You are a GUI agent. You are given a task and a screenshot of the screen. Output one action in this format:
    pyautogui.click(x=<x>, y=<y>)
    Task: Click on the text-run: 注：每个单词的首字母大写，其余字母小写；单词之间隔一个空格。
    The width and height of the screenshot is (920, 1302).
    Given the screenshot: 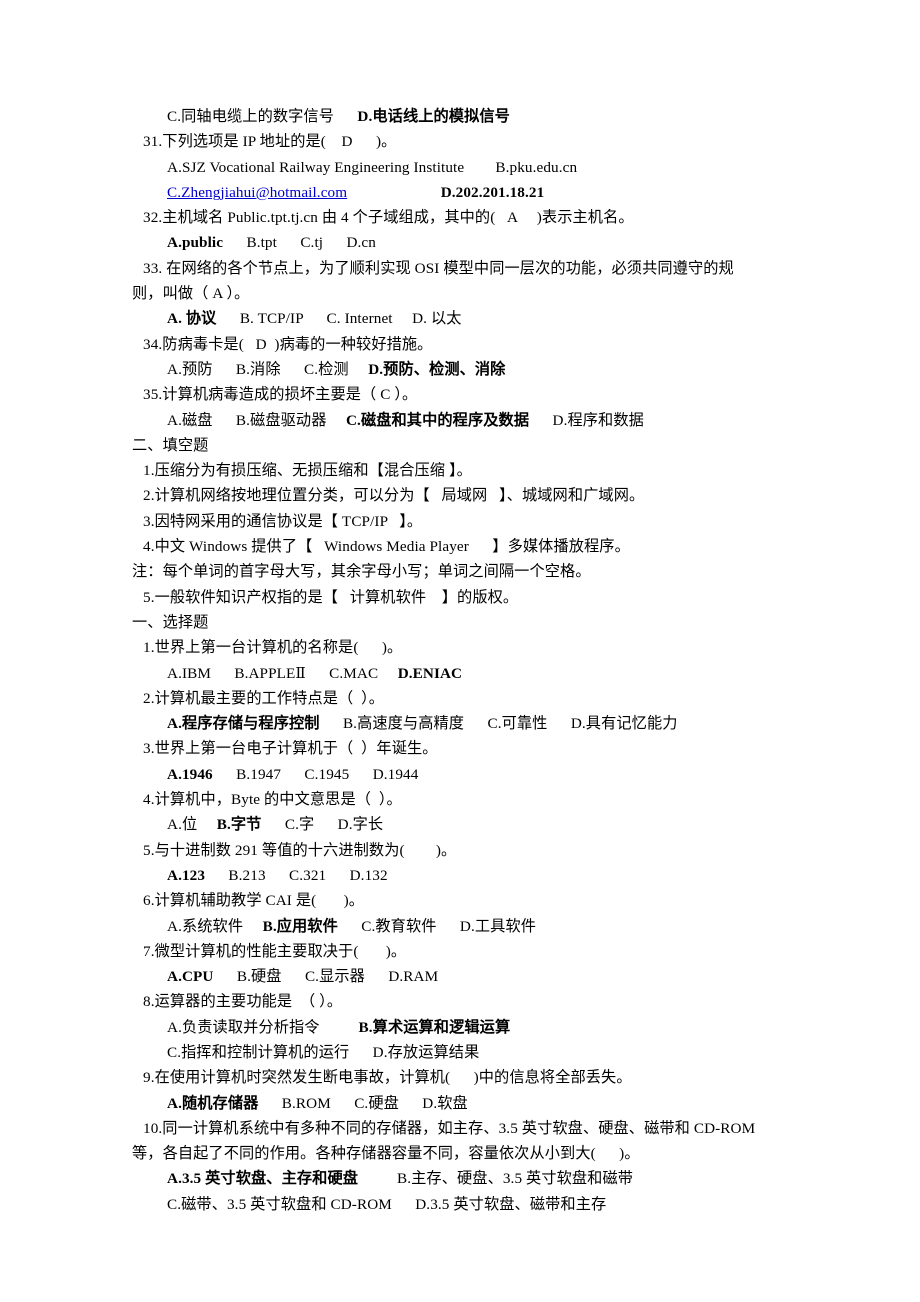 What is the action you would take?
    pyautogui.click(x=361, y=572)
    